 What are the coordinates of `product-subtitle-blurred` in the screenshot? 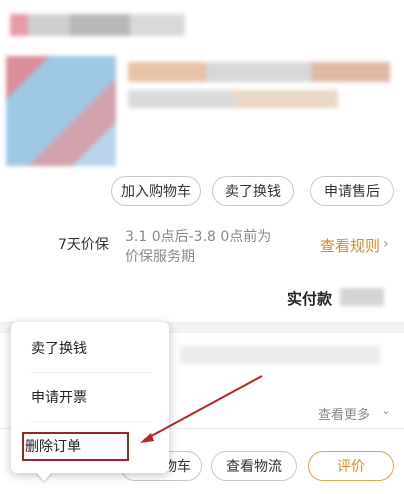 It's located at (233, 99).